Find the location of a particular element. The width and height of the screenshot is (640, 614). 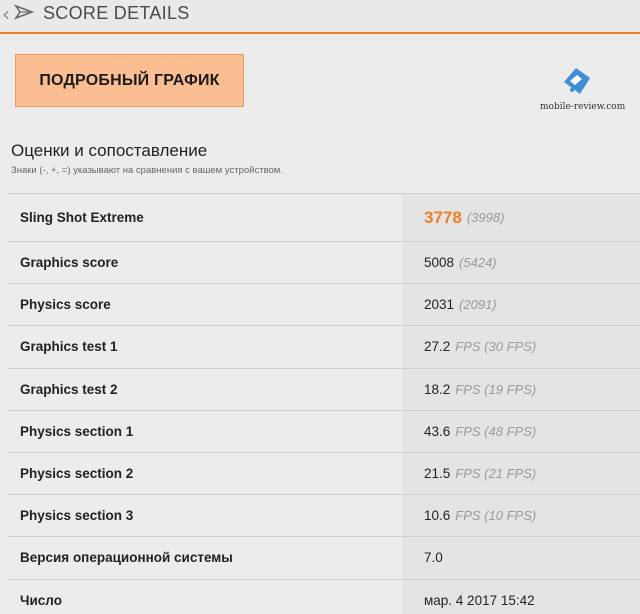

main-score: 3778 is located at coordinates (443, 217).